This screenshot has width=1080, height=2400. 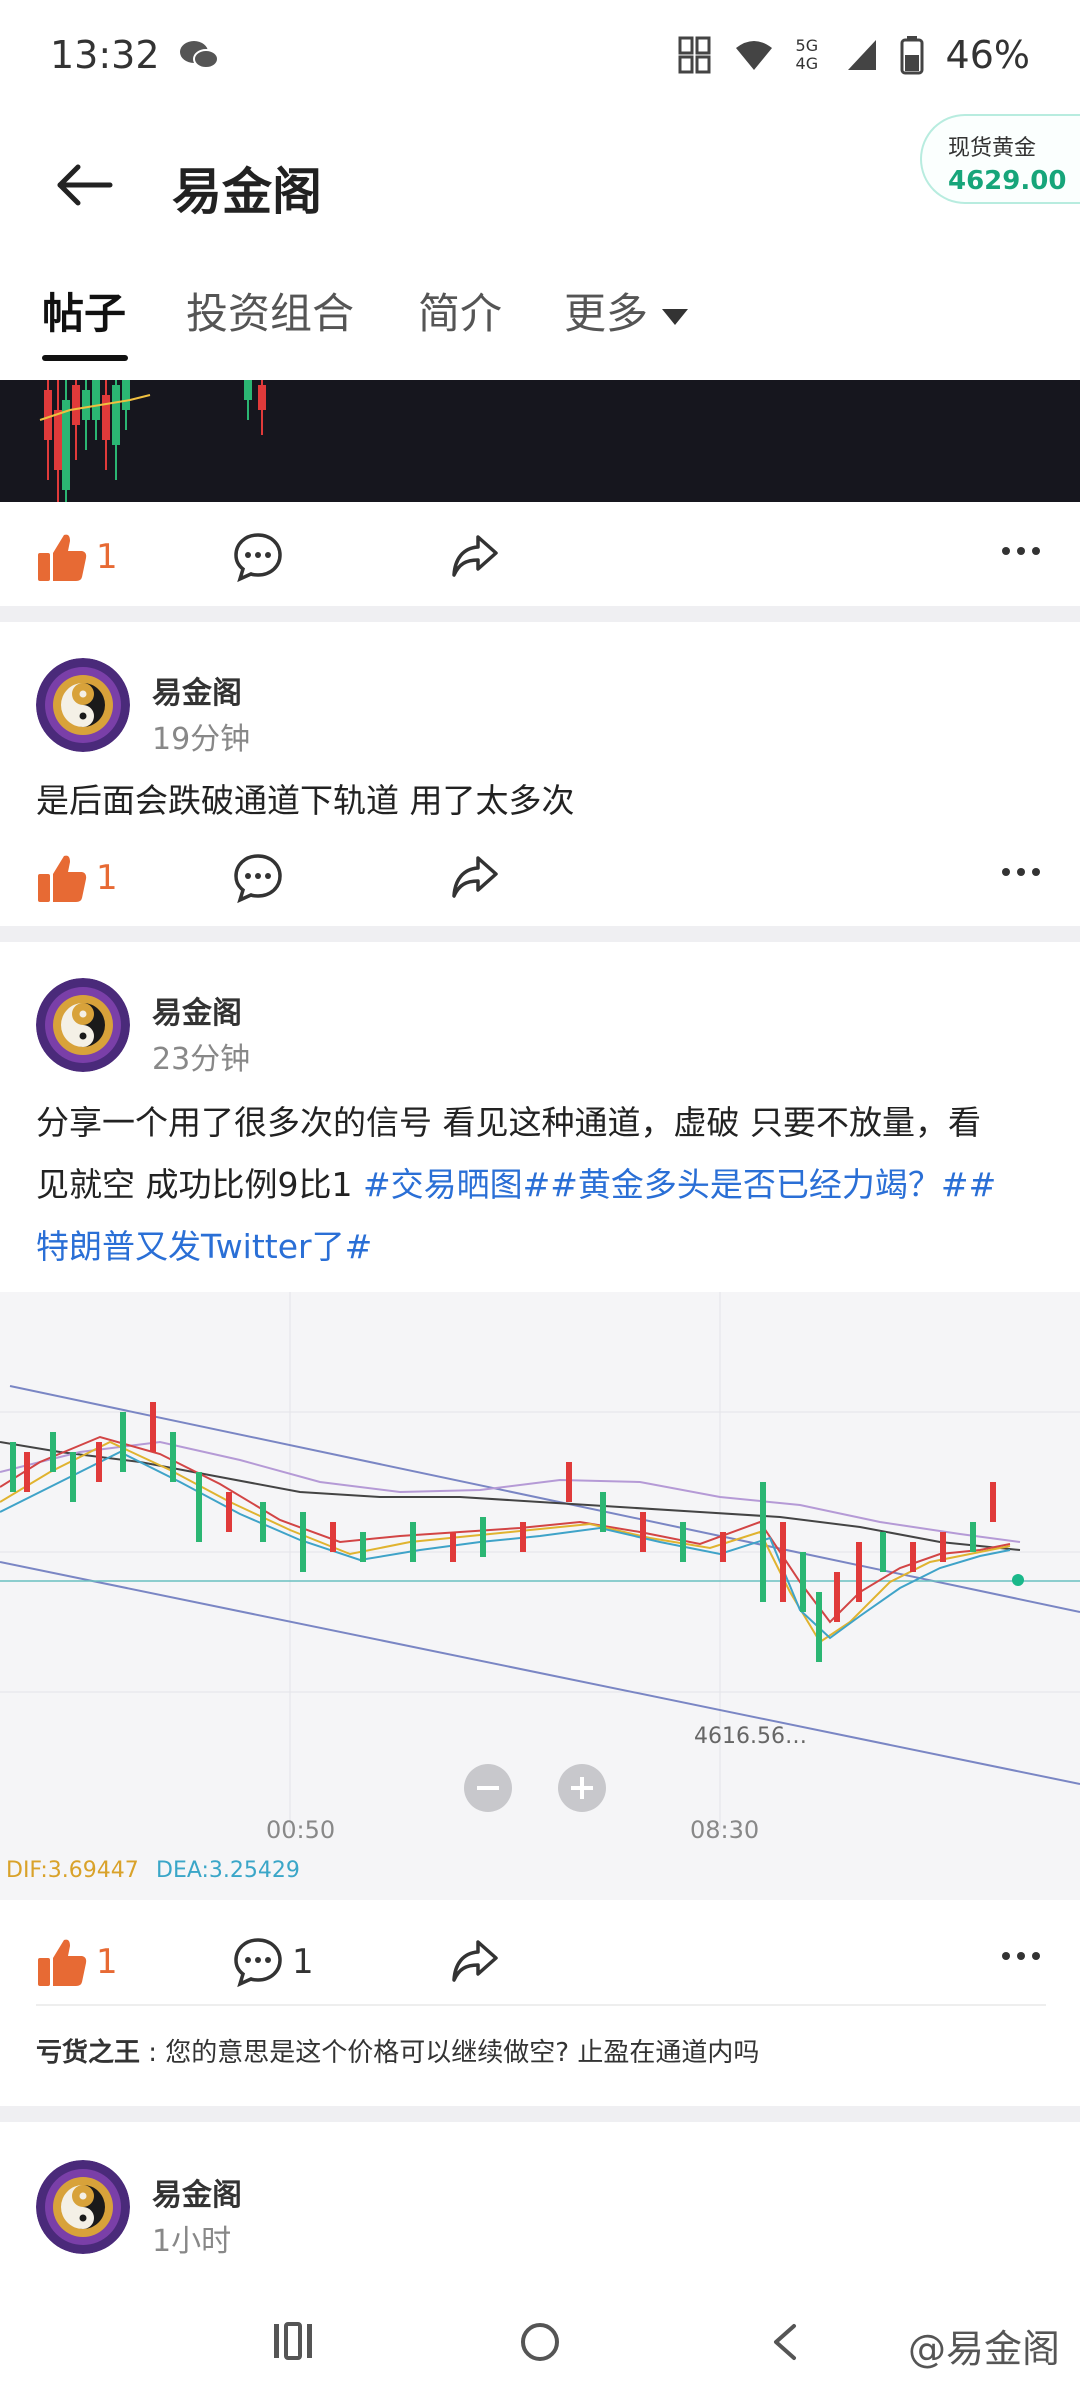 I want to click on zoom-out-icon, so click(x=488, y=1788).